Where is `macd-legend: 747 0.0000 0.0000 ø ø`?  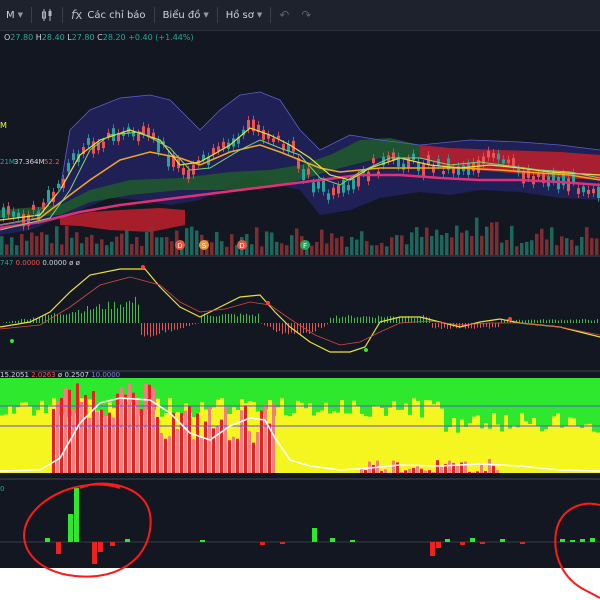 macd-legend: 747 0.0000 0.0000 ø ø is located at coordinates (40, 263).